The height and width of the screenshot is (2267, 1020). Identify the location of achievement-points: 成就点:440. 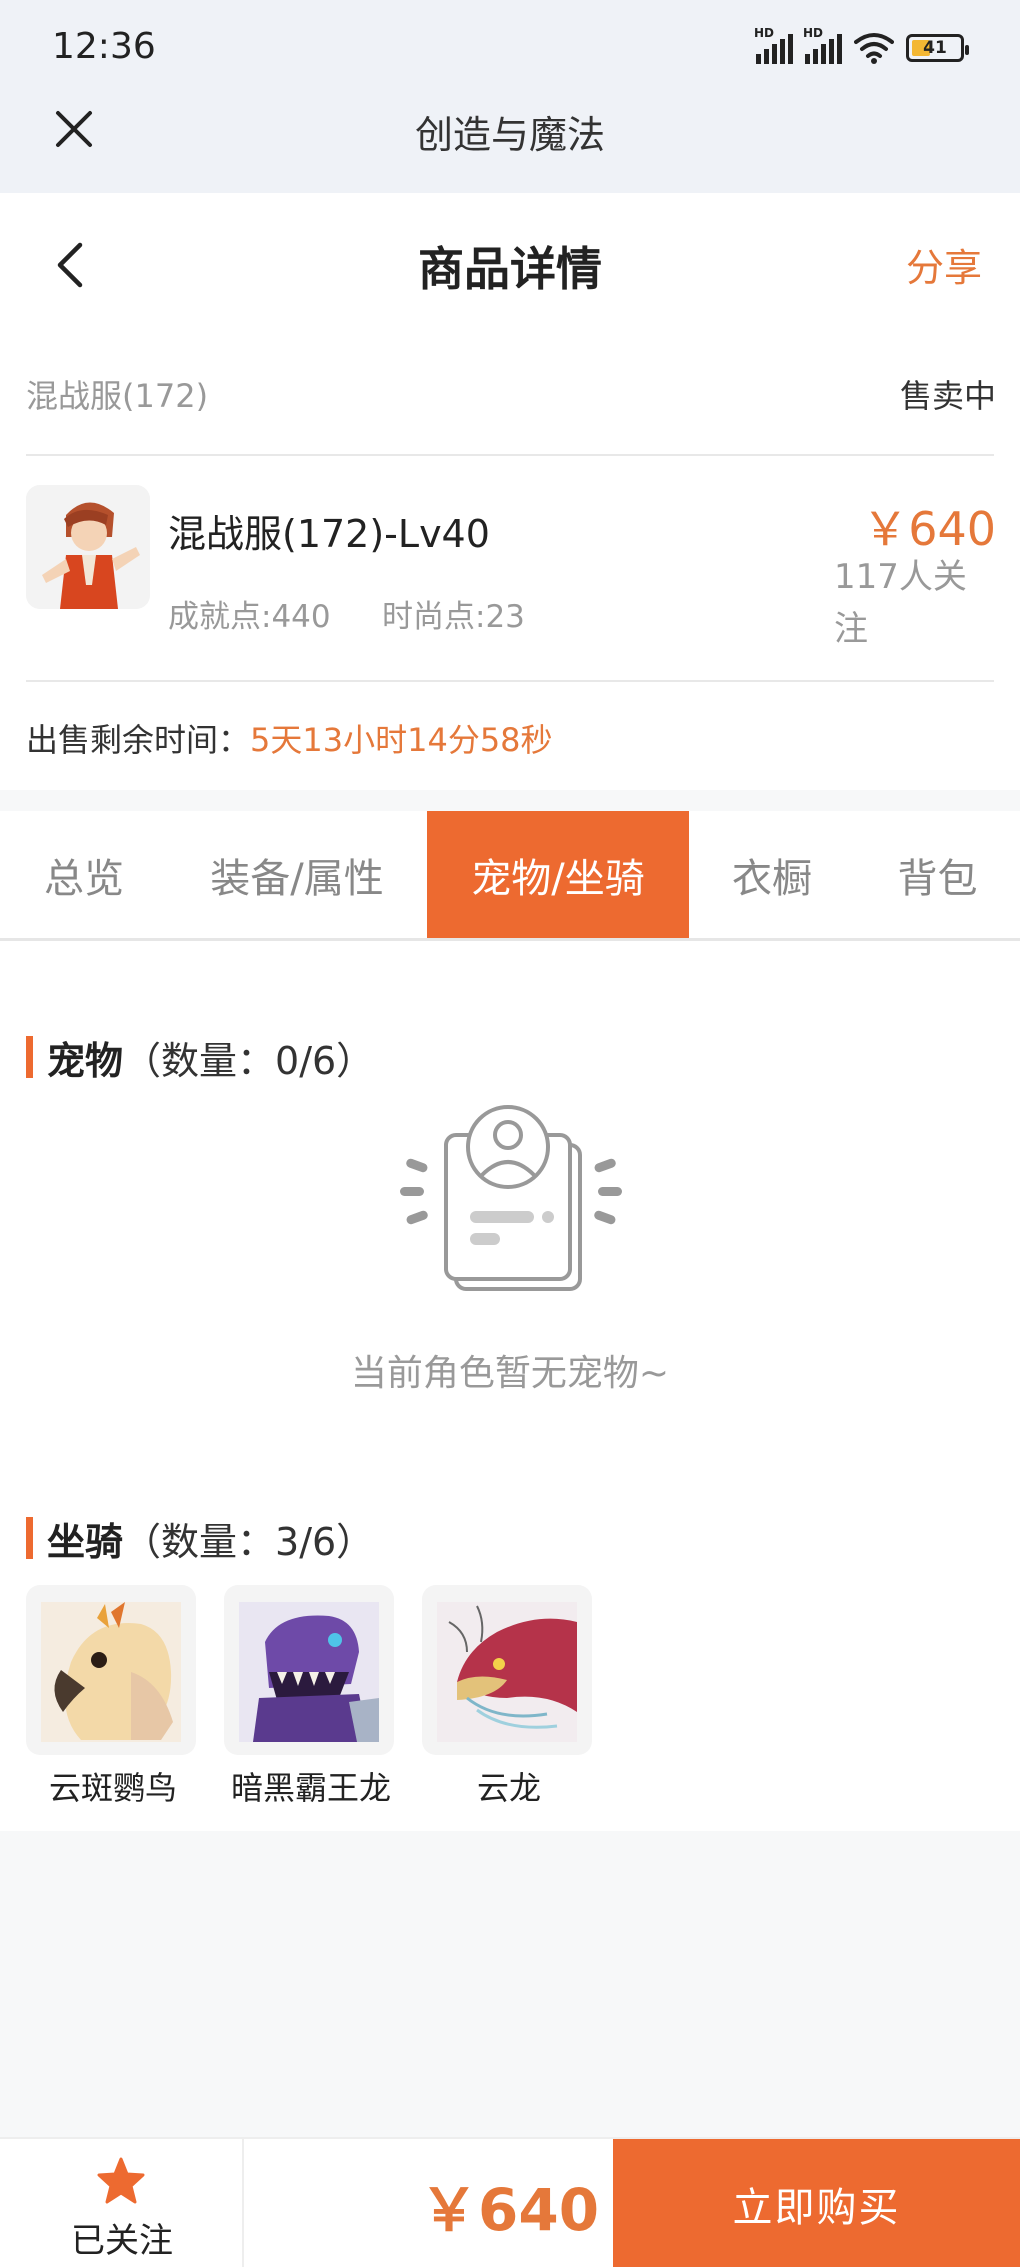
(249, 617).